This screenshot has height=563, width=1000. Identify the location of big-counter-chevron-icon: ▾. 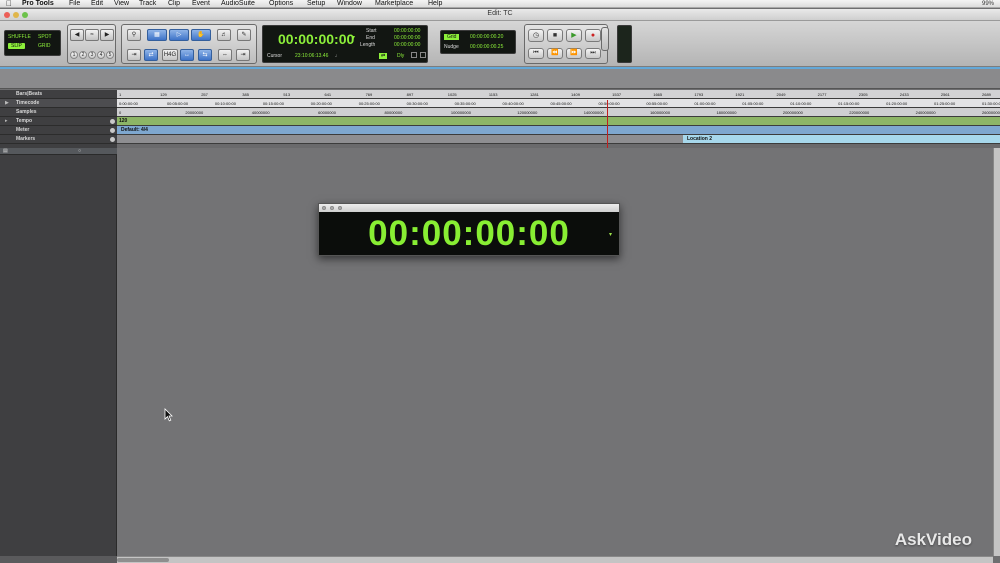
(610, 234).